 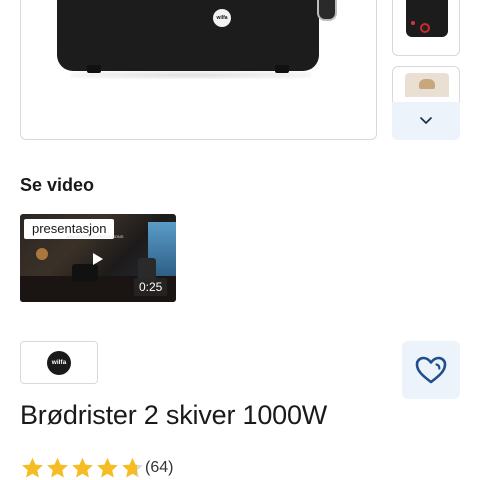 I want to click on play-button, so click(x=98, y=259).